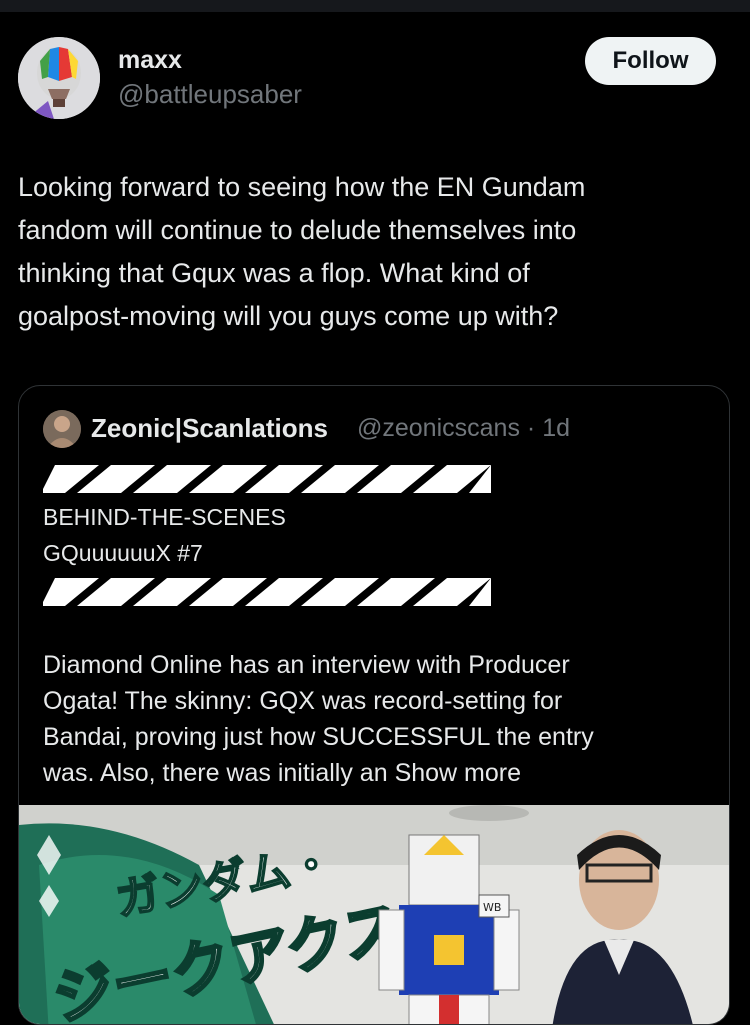 The height and width of the screenshot is (1025, 750). Describe the element at coordinates (209, 428) in the screenshot. I see `quoted-author-name: Zeonic|Scanlations` at that location.